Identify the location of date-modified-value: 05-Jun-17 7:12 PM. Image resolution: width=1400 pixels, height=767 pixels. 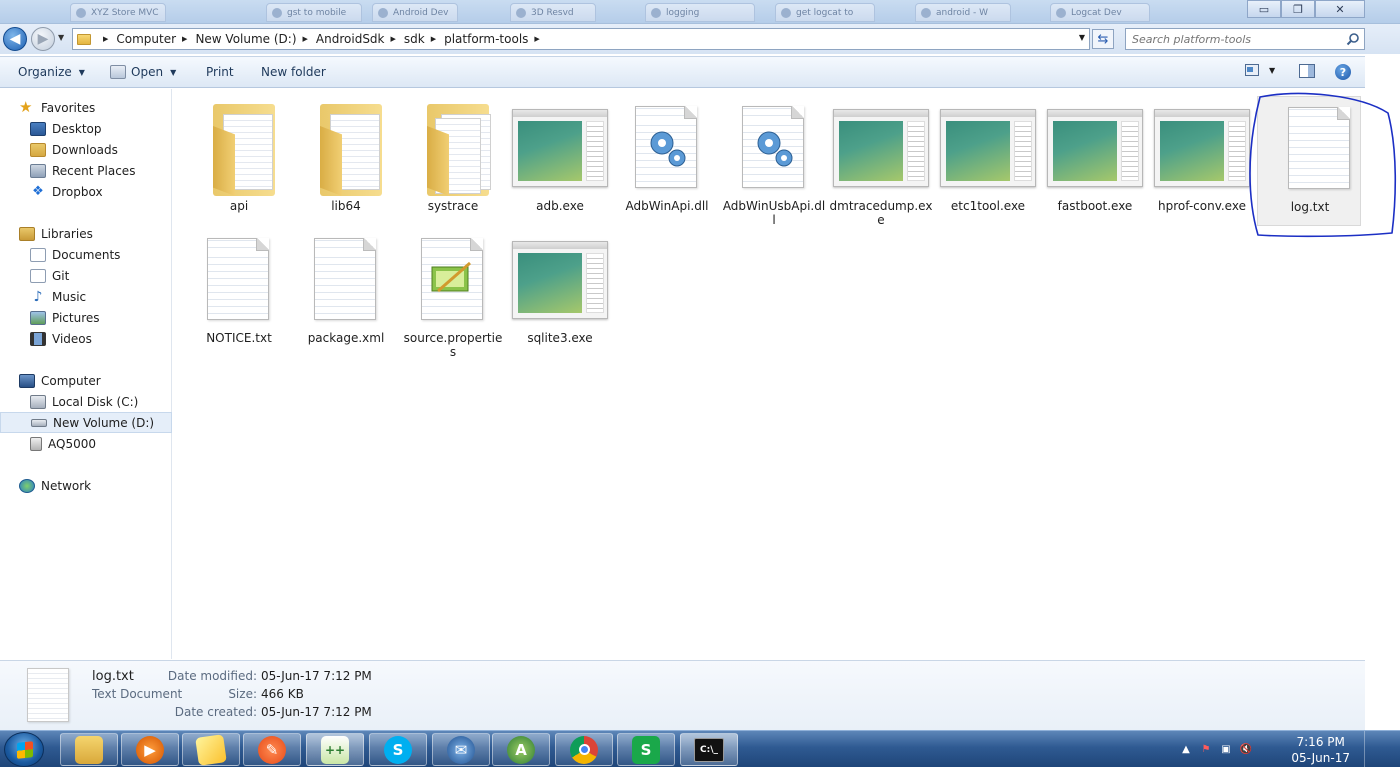
(316, 676).